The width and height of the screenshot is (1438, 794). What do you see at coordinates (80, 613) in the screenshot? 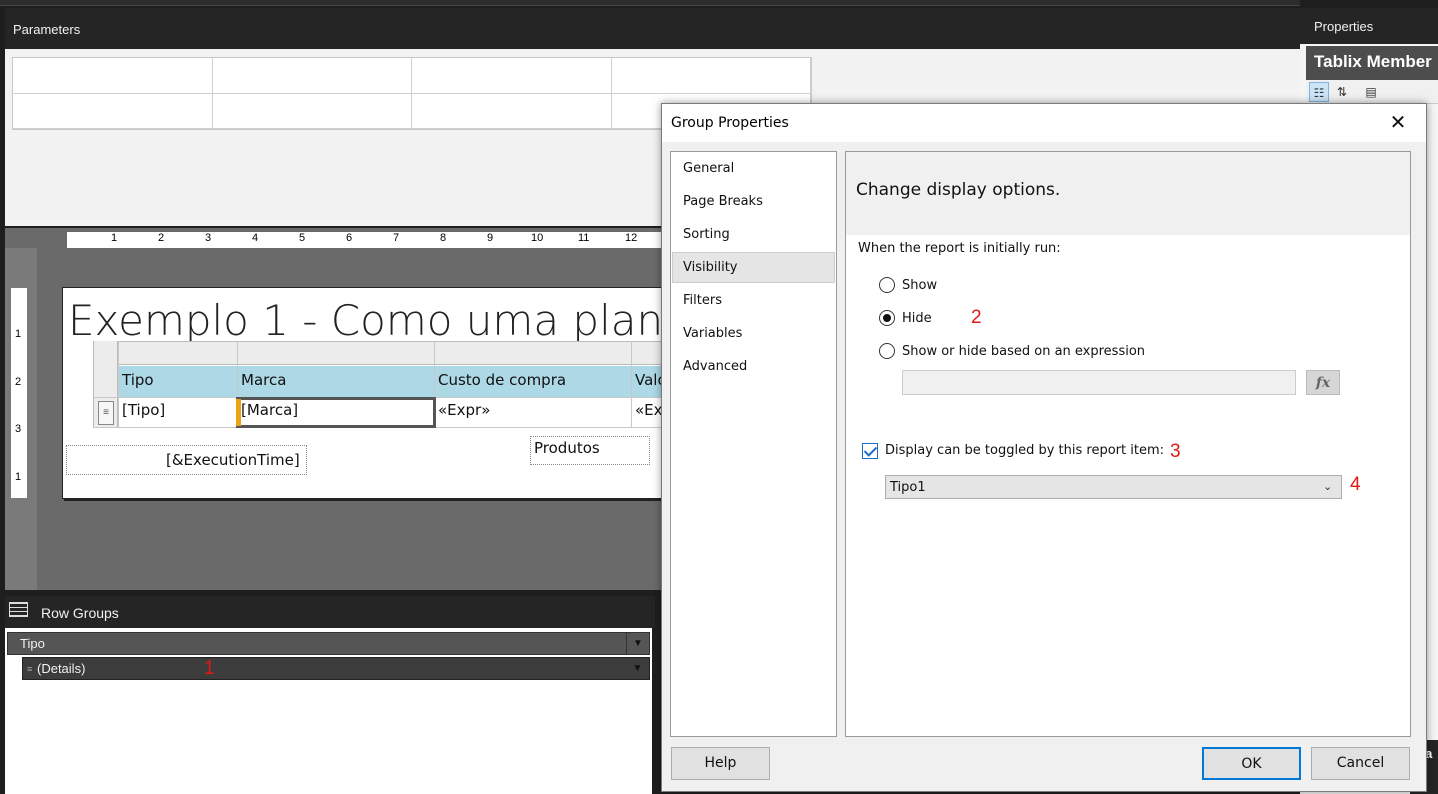
I see `row-groups-title: Row Groups` at bounding box center [80, 613].